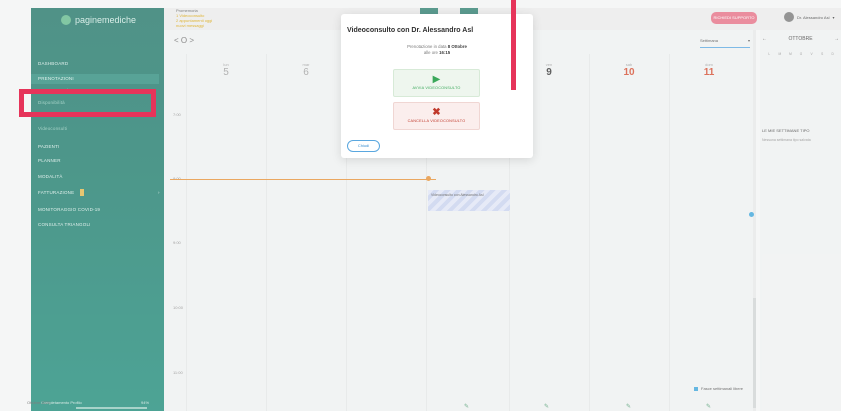 The height and width of the screenshot is (411, 841). What do you see at coordinates (427, 46) in the screenshot?
I see `booking-date-prefix: Prenotazione in data` at bounding box center [427, 46].